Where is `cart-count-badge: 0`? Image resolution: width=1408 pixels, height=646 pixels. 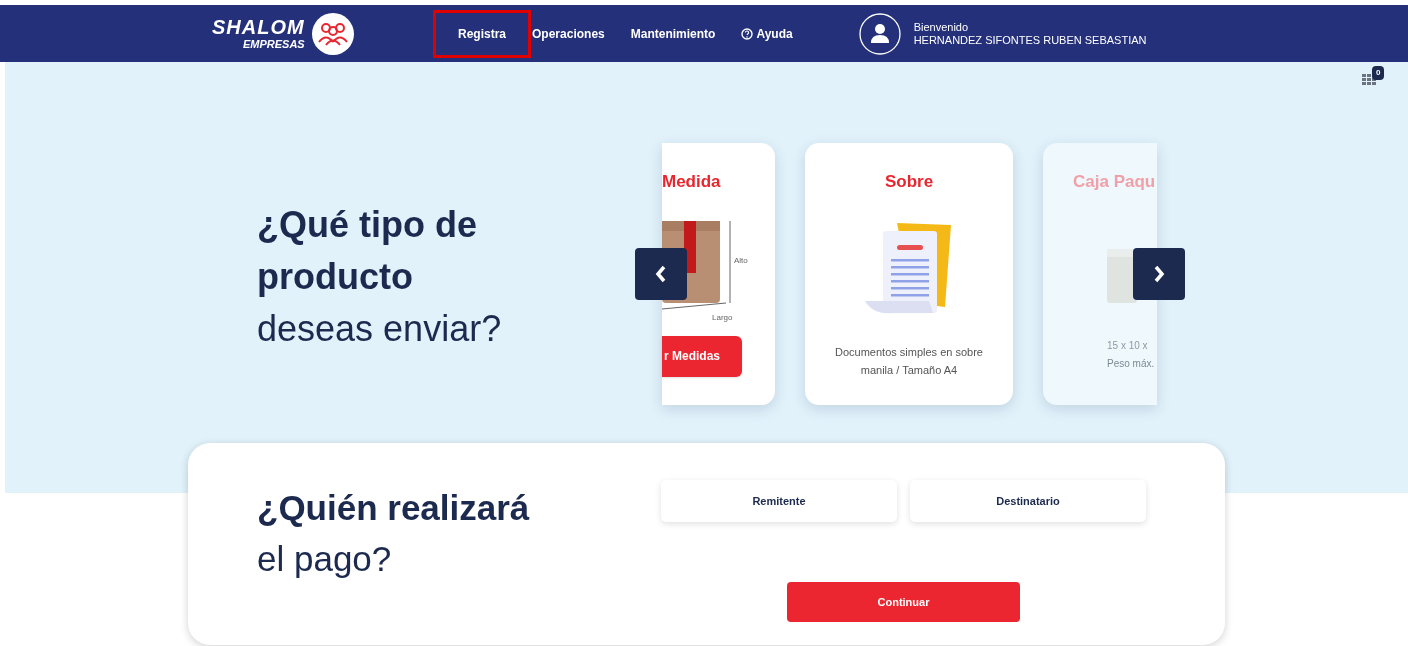 cart-count-badge: 0 is located at coordinates (1378, 73).